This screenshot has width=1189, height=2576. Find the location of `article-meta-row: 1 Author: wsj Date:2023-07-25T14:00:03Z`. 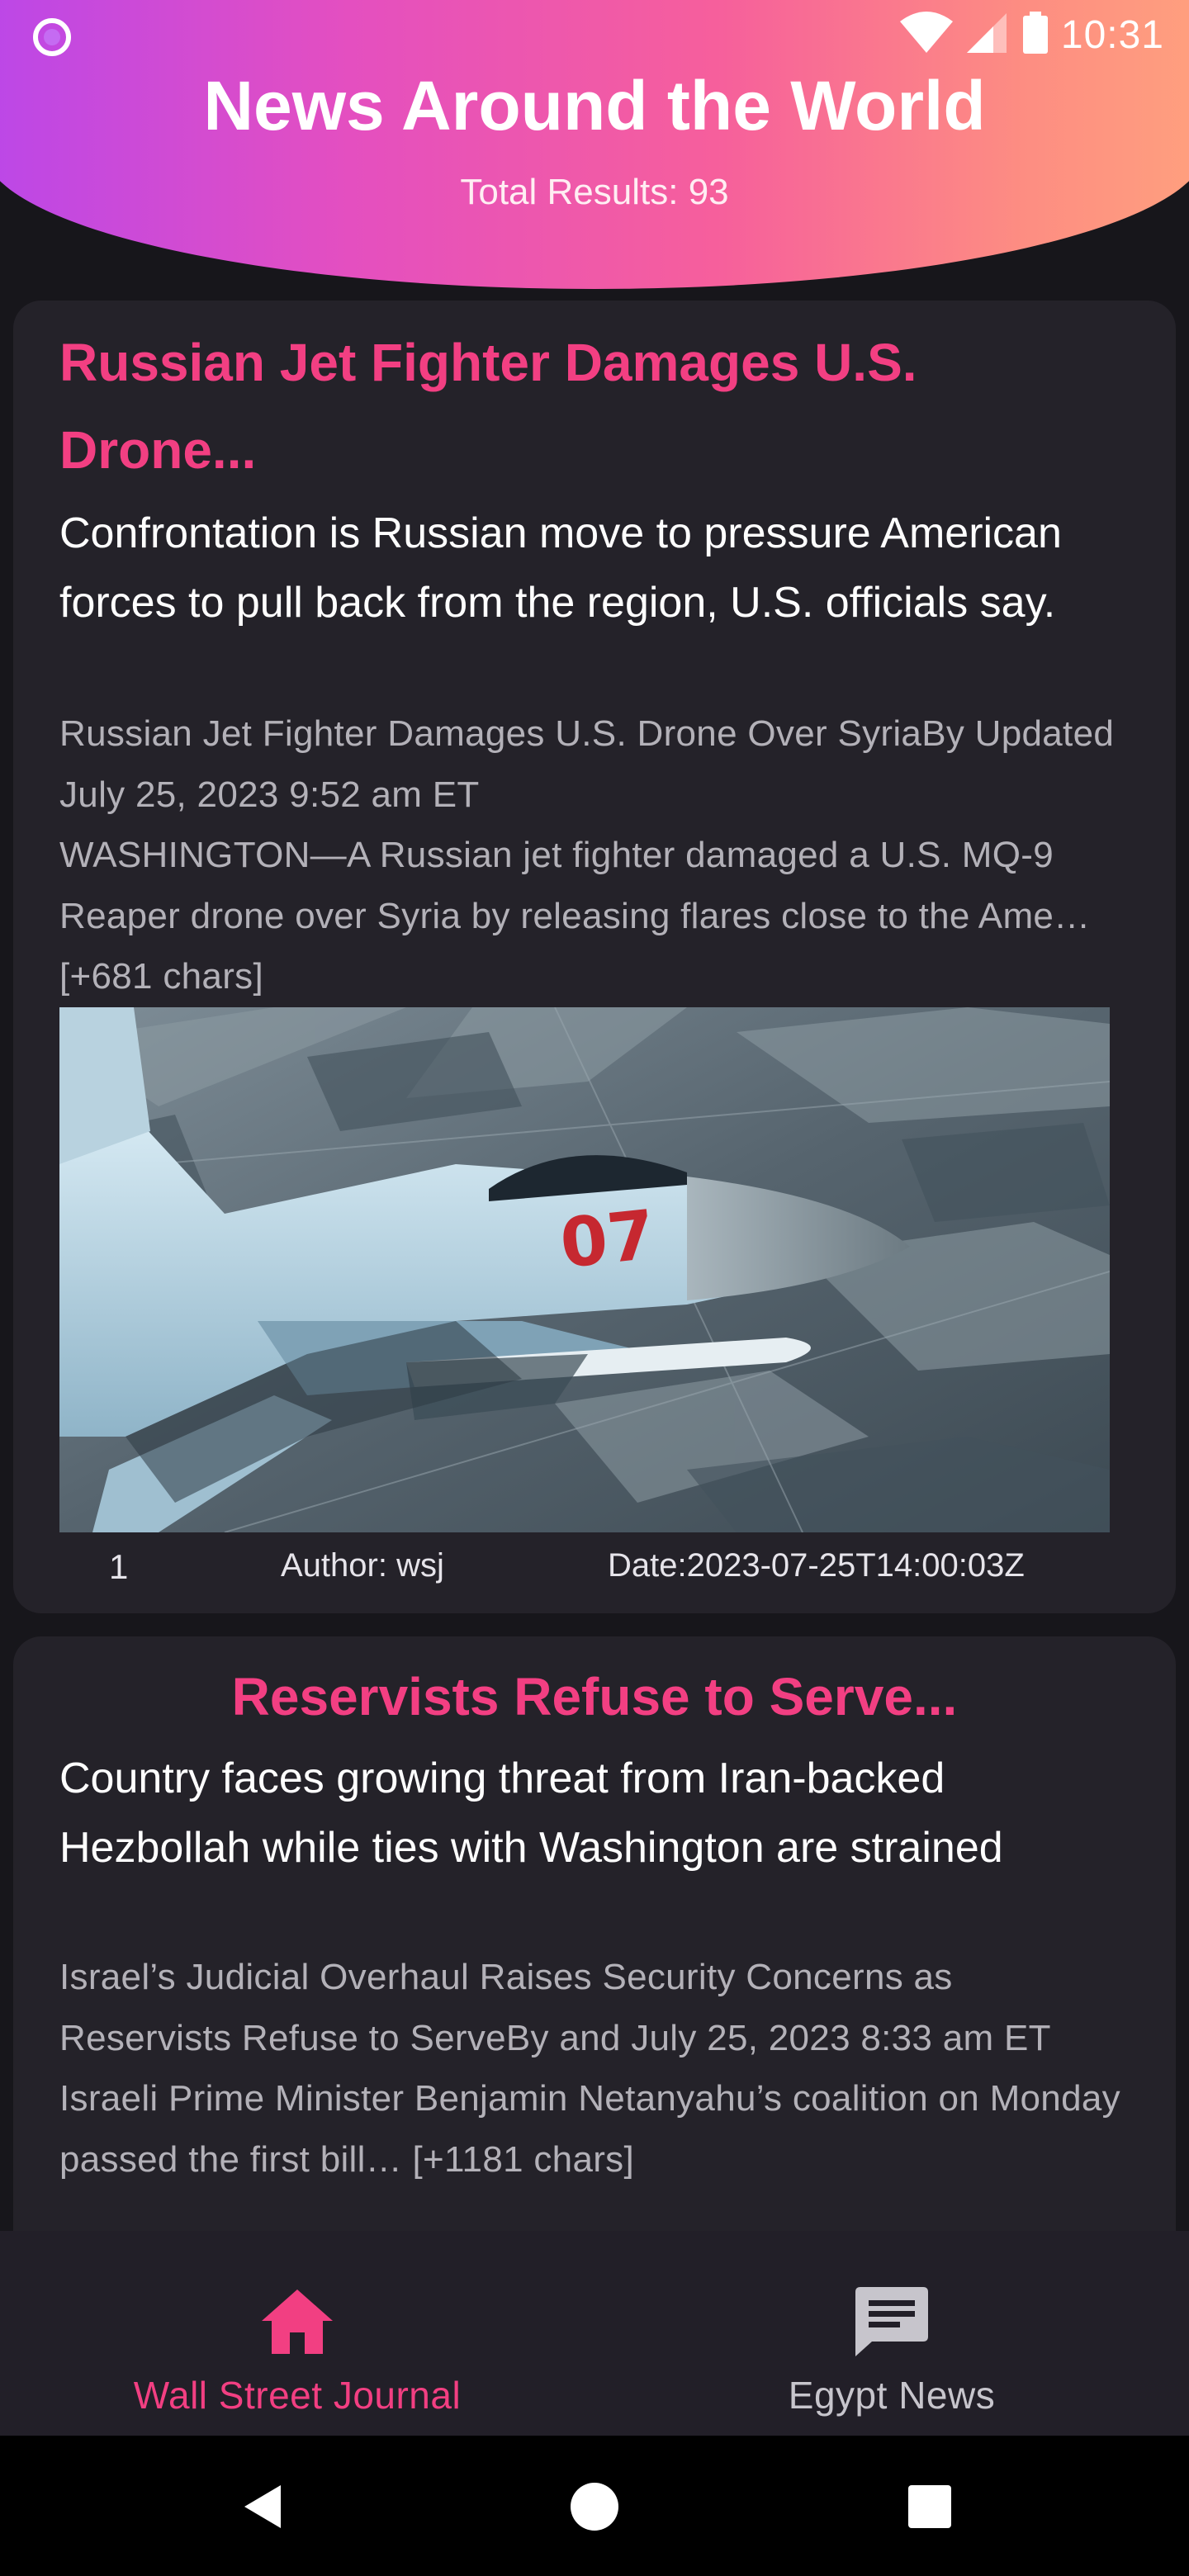

article-meta-row: 1 Author: wsj Date:2023-07-25T14:00:03Z is located at coordinates (594, 1572).